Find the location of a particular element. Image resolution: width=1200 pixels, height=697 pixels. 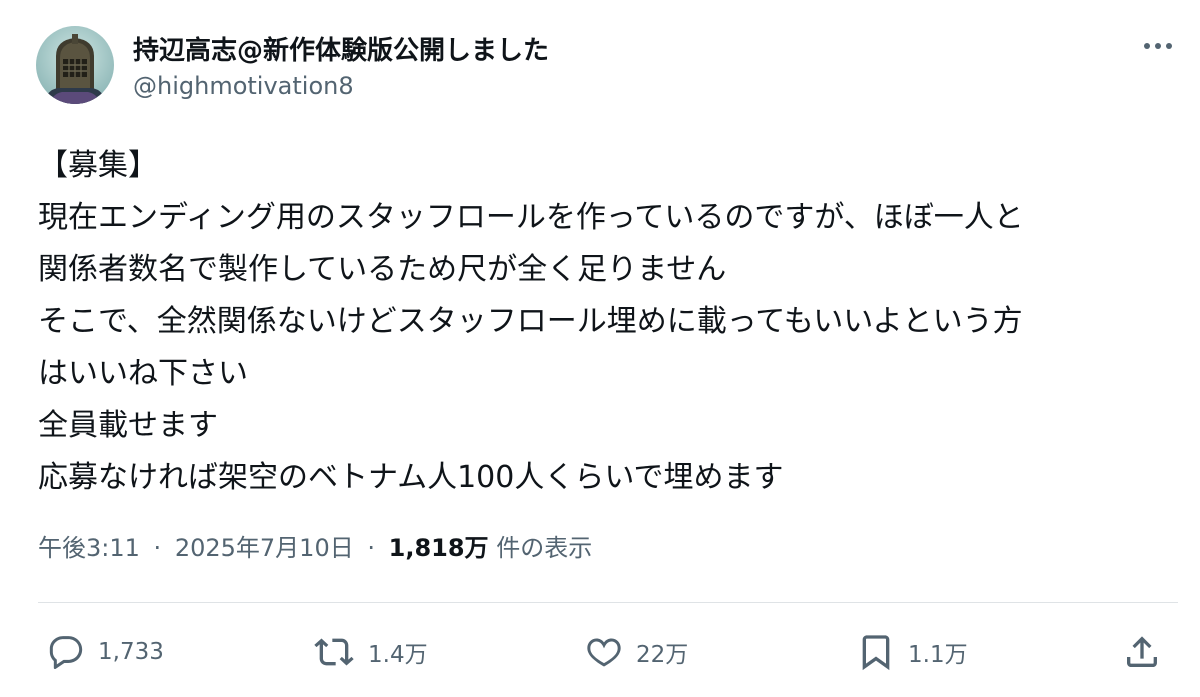

tweet-text-line: はいいね下さい is located at coordinates (143, 373).